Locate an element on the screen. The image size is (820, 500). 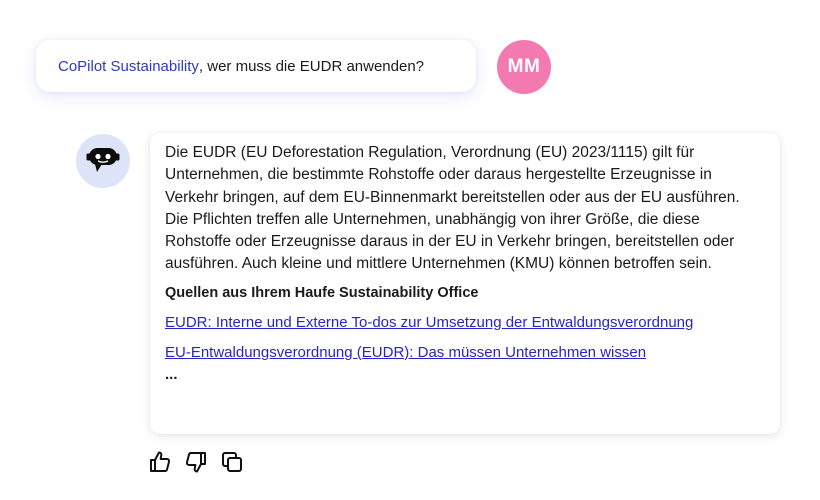
thumbs-down-icon is located at coordinates (196, 464).